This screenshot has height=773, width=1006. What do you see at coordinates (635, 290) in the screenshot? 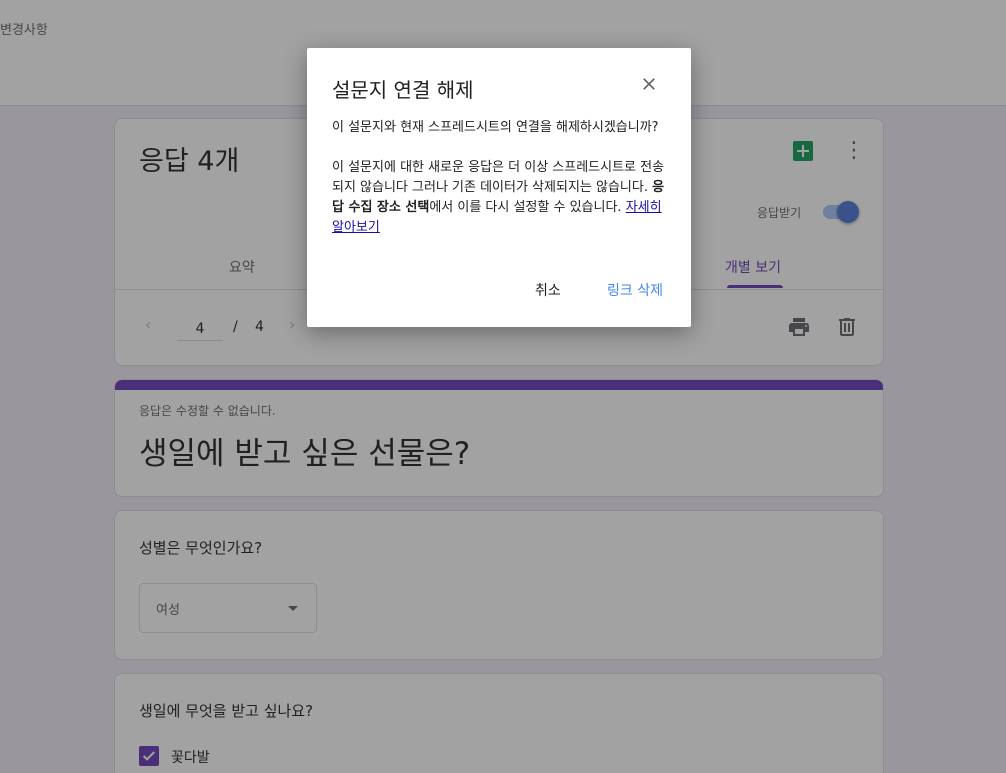
I see `delete-link-button: 링크 삭제` at bounding box center [635, 290].